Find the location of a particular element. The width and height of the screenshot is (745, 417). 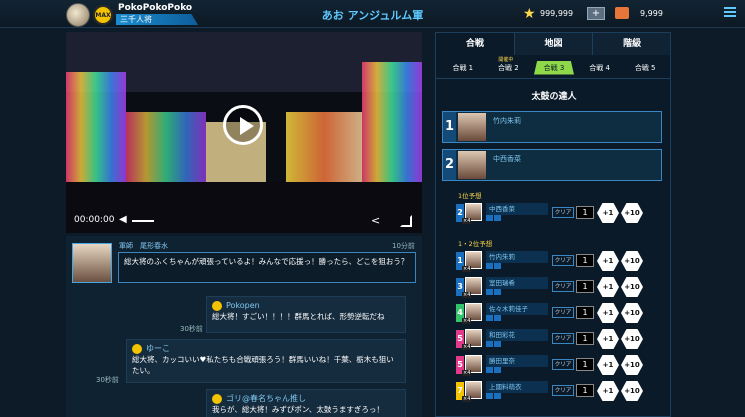

rank-label: 三千人将 is located at coordinates (157, 19).